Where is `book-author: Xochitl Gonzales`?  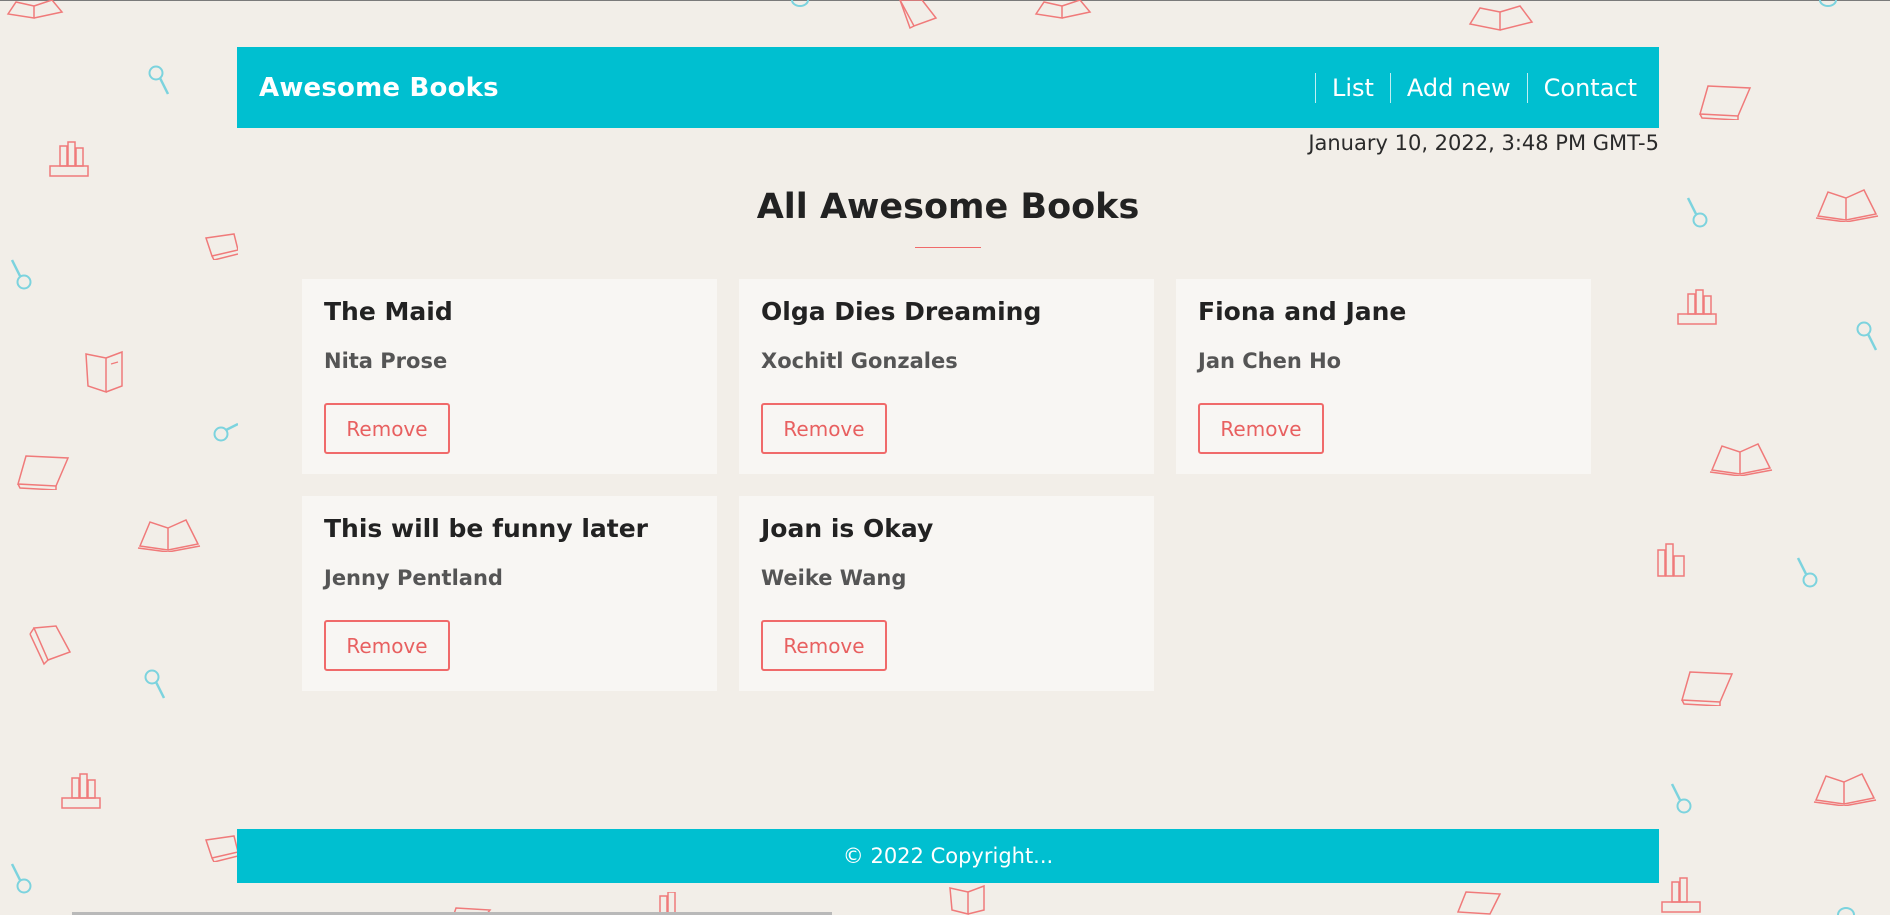
book-author: Xochitl Gonzales is located at coordinates (859, 361).